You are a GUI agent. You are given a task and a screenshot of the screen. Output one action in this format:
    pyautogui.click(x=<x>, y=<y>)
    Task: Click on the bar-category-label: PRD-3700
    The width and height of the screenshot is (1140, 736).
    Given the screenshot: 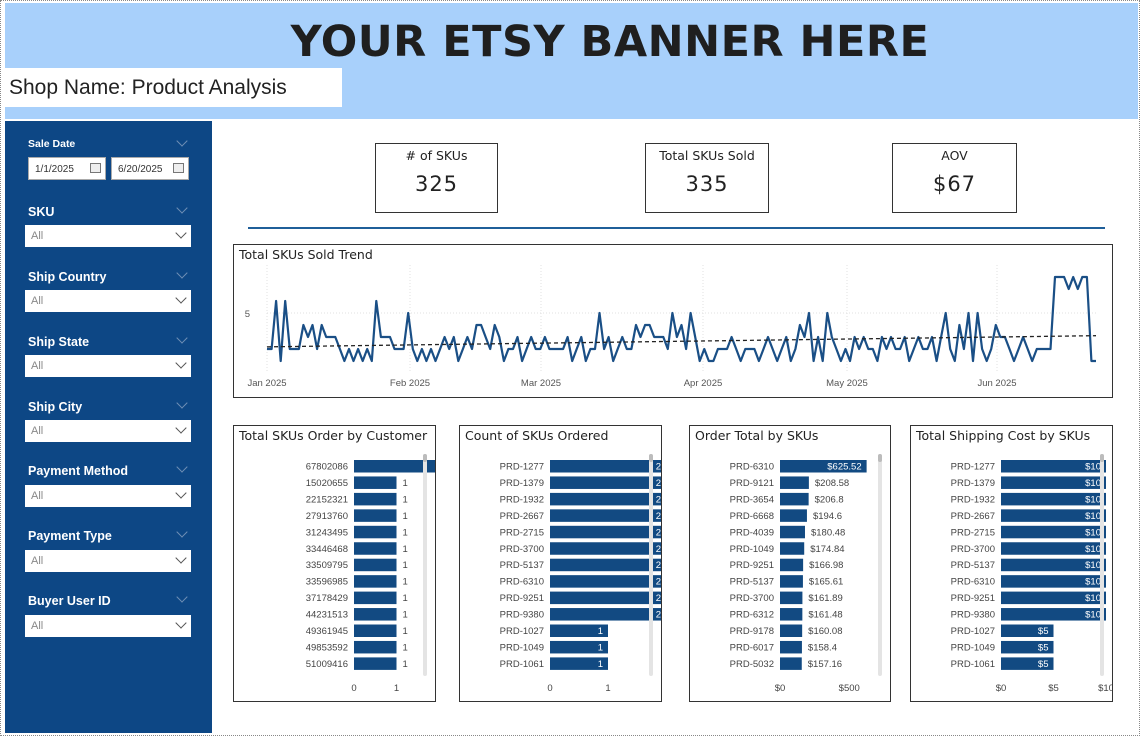 What is the action you would take?
    pyautogui.click(x=752, y=598)
    